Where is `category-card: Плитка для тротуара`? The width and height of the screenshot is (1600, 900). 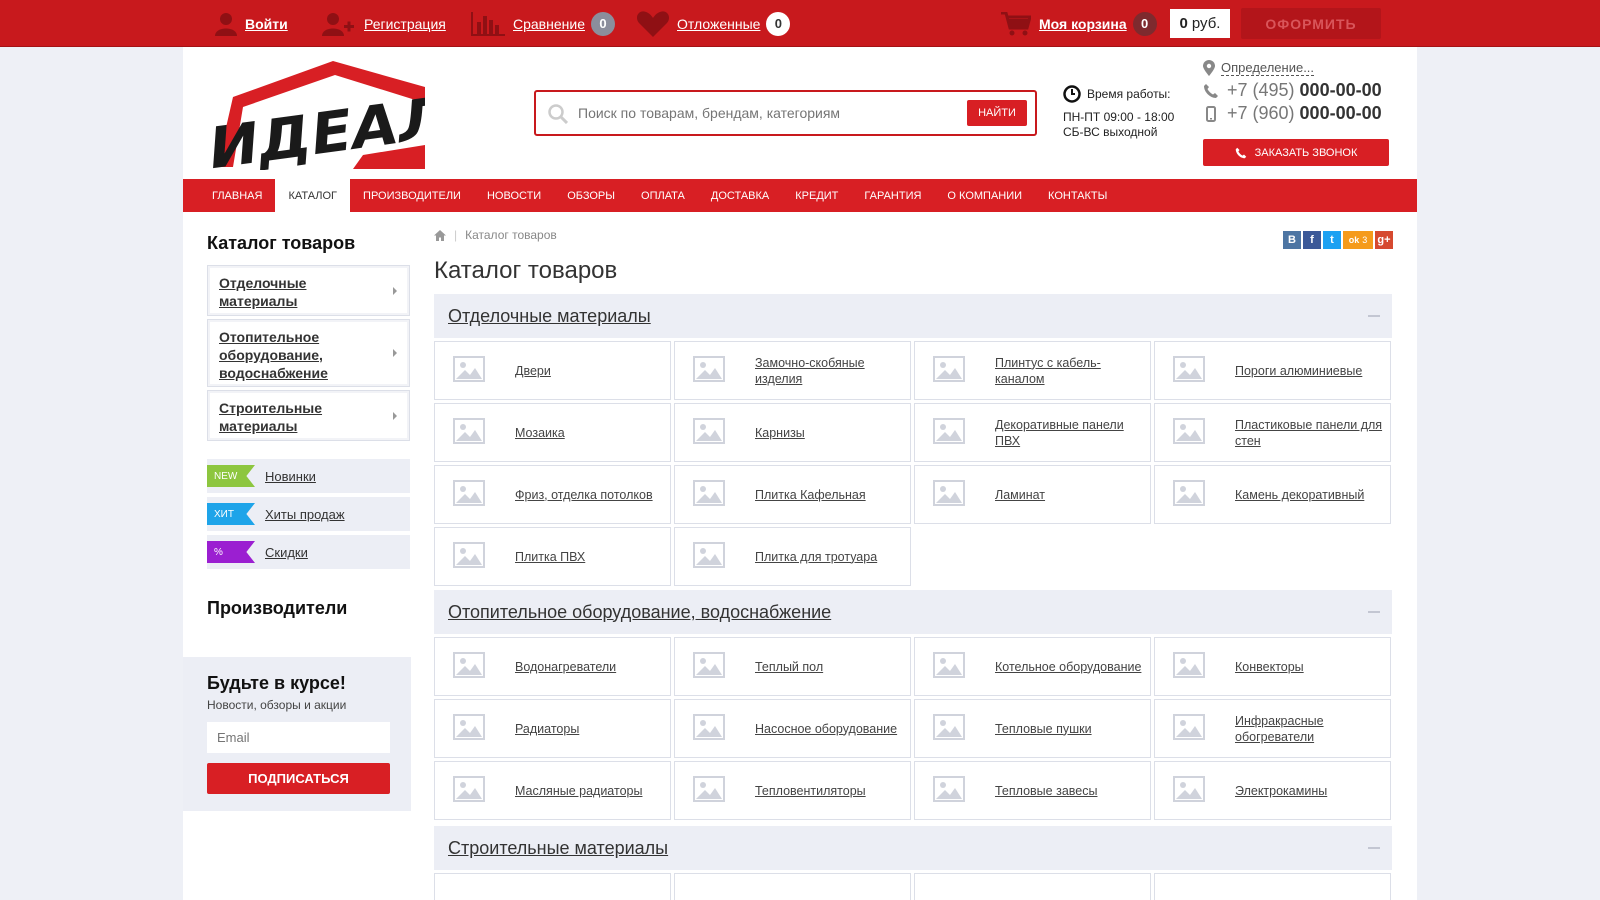 category-card: Плитка для тротуара is located at coordinates (792, 556).